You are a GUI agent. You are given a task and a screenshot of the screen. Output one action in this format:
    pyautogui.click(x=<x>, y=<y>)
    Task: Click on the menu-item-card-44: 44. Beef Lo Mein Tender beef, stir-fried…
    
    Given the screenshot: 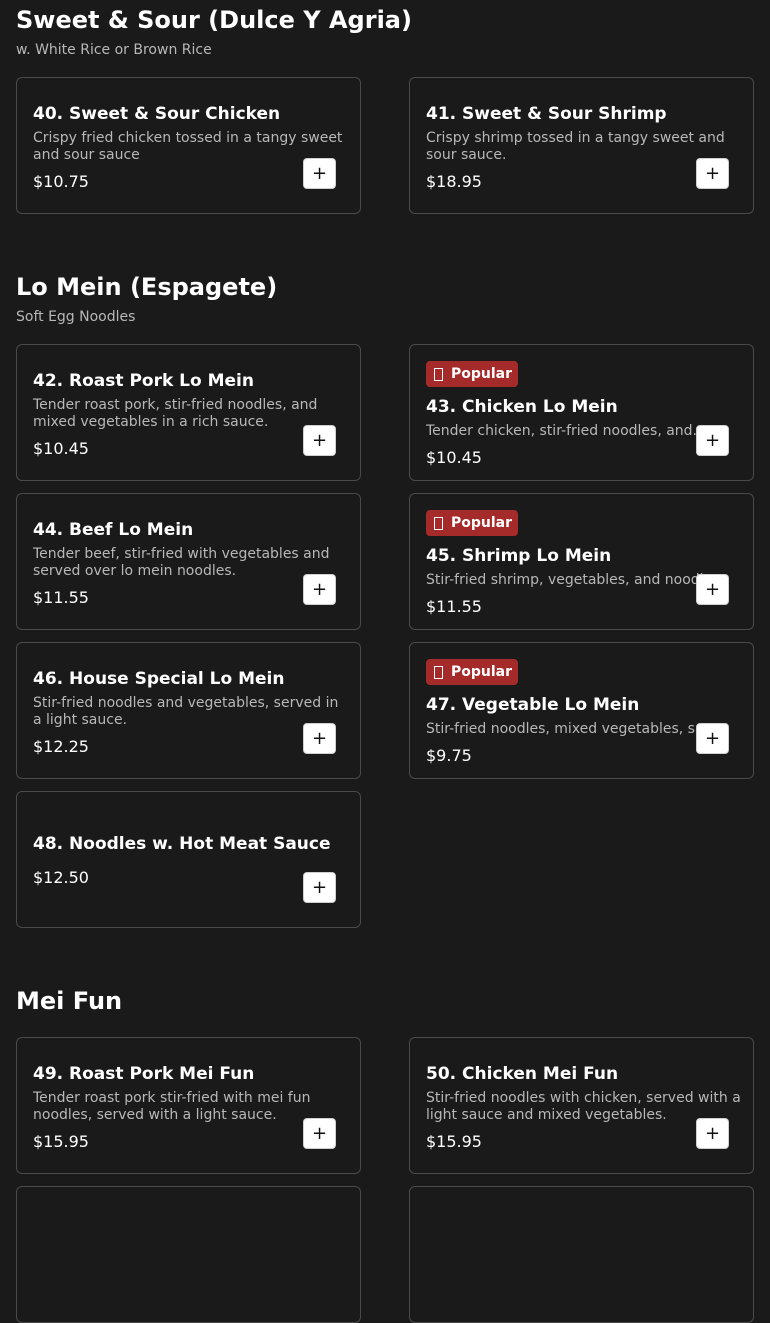 What is the action you would take?
    pyautogui.click(x=188, y=561)
    